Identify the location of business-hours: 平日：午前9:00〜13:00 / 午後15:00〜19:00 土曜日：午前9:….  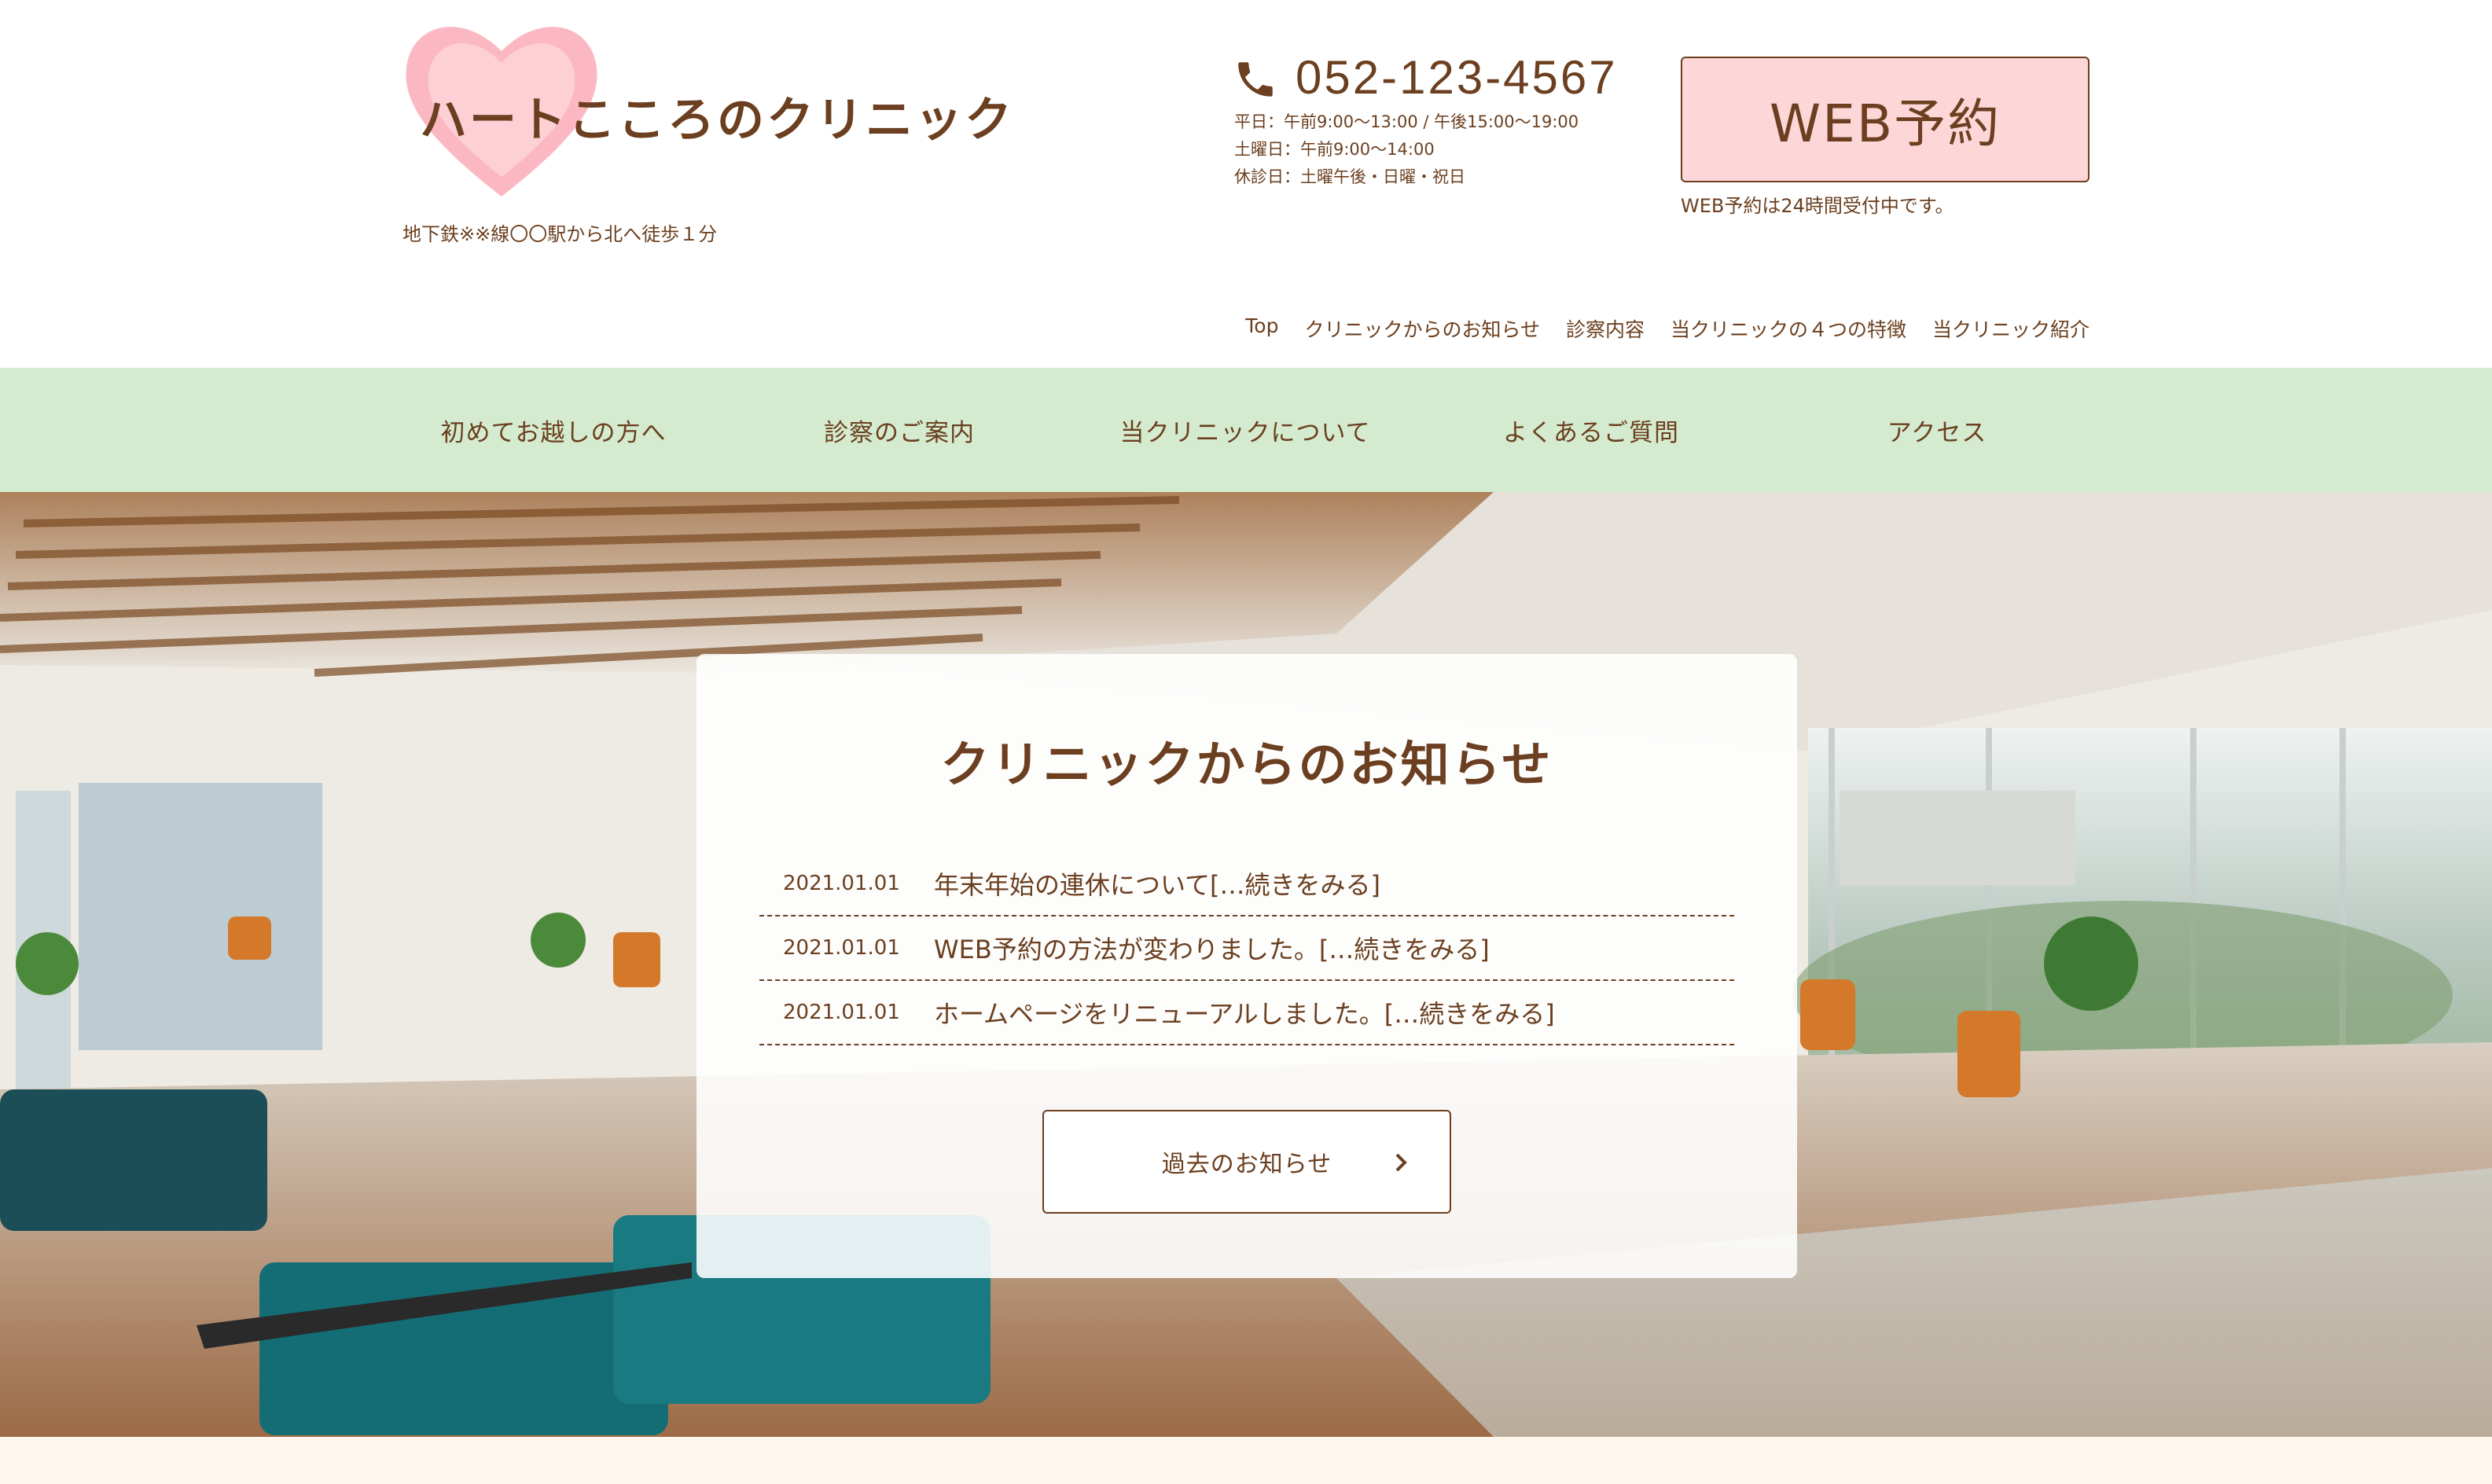
(1406, 149).